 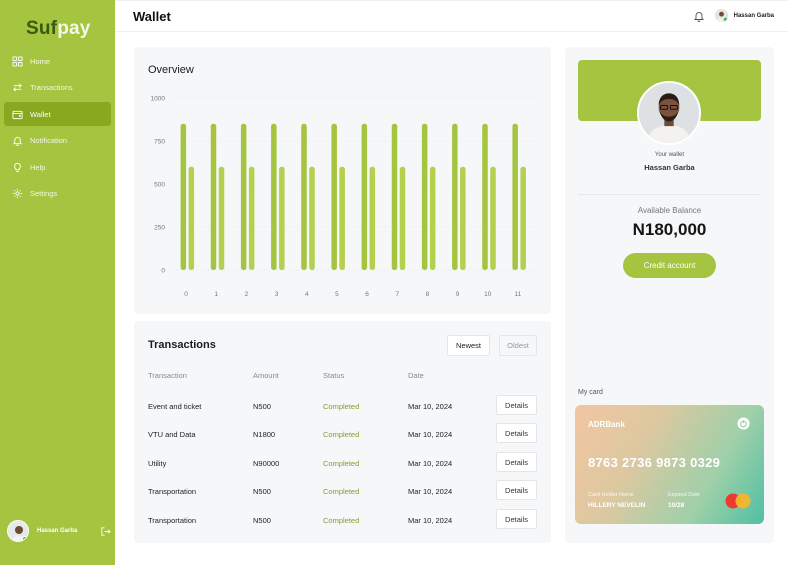 What do you see at coordinates (669, 229) in the screenshot?
I see `balance-amount: N180,000` at bounding box center [669, 229].